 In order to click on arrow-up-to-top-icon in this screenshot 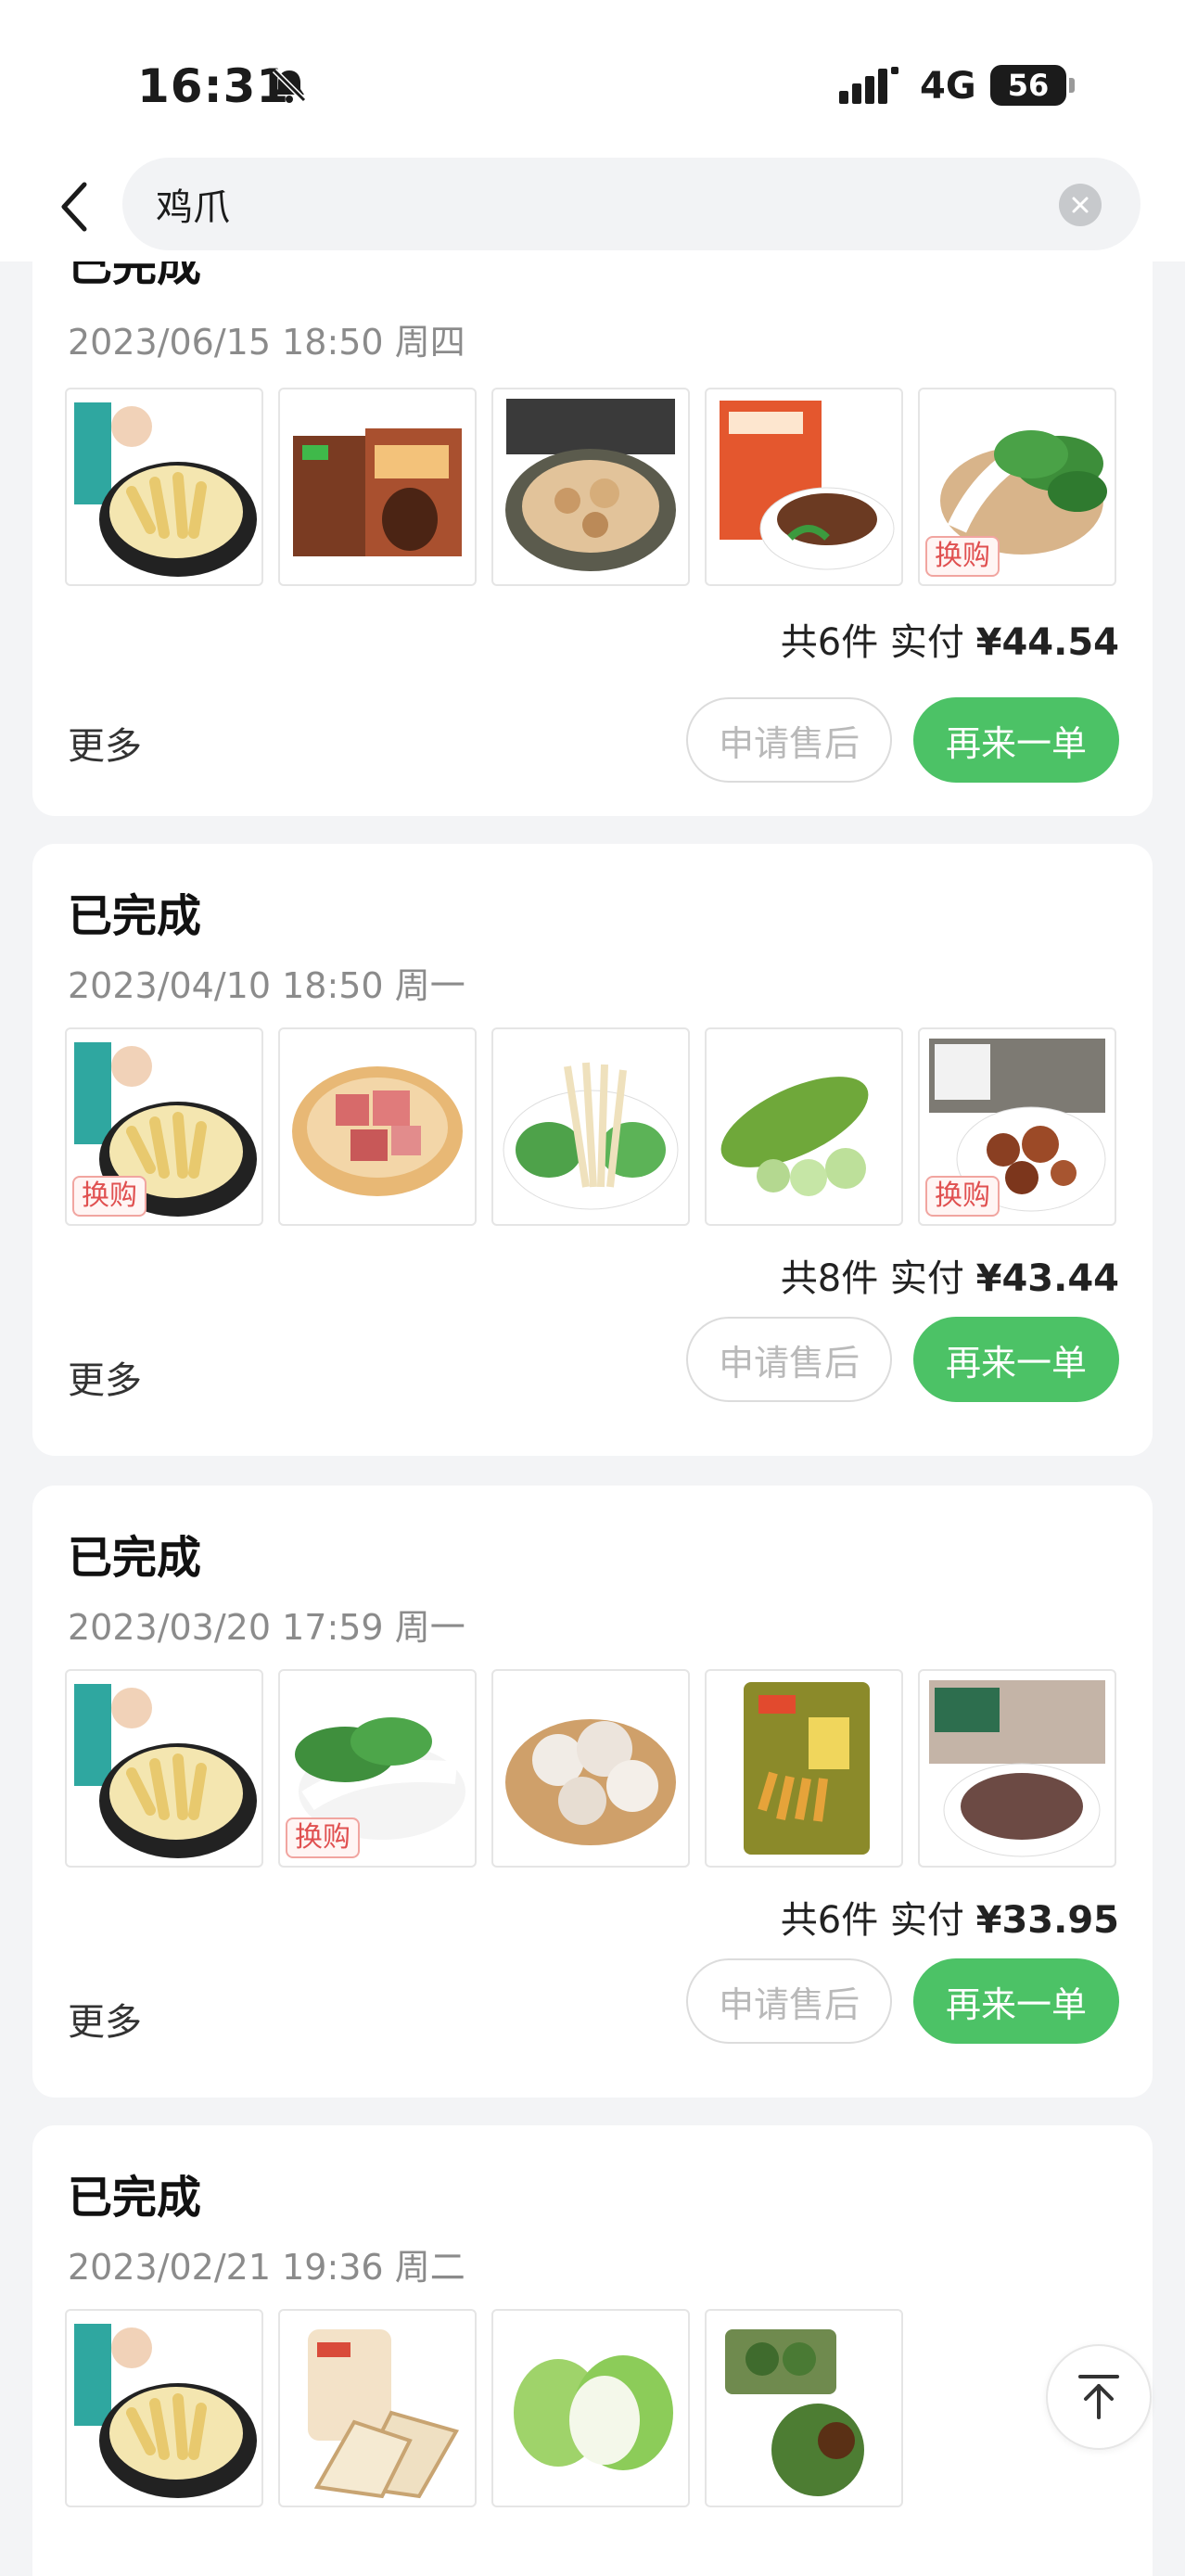, I will do `click(1098, 2397)`.